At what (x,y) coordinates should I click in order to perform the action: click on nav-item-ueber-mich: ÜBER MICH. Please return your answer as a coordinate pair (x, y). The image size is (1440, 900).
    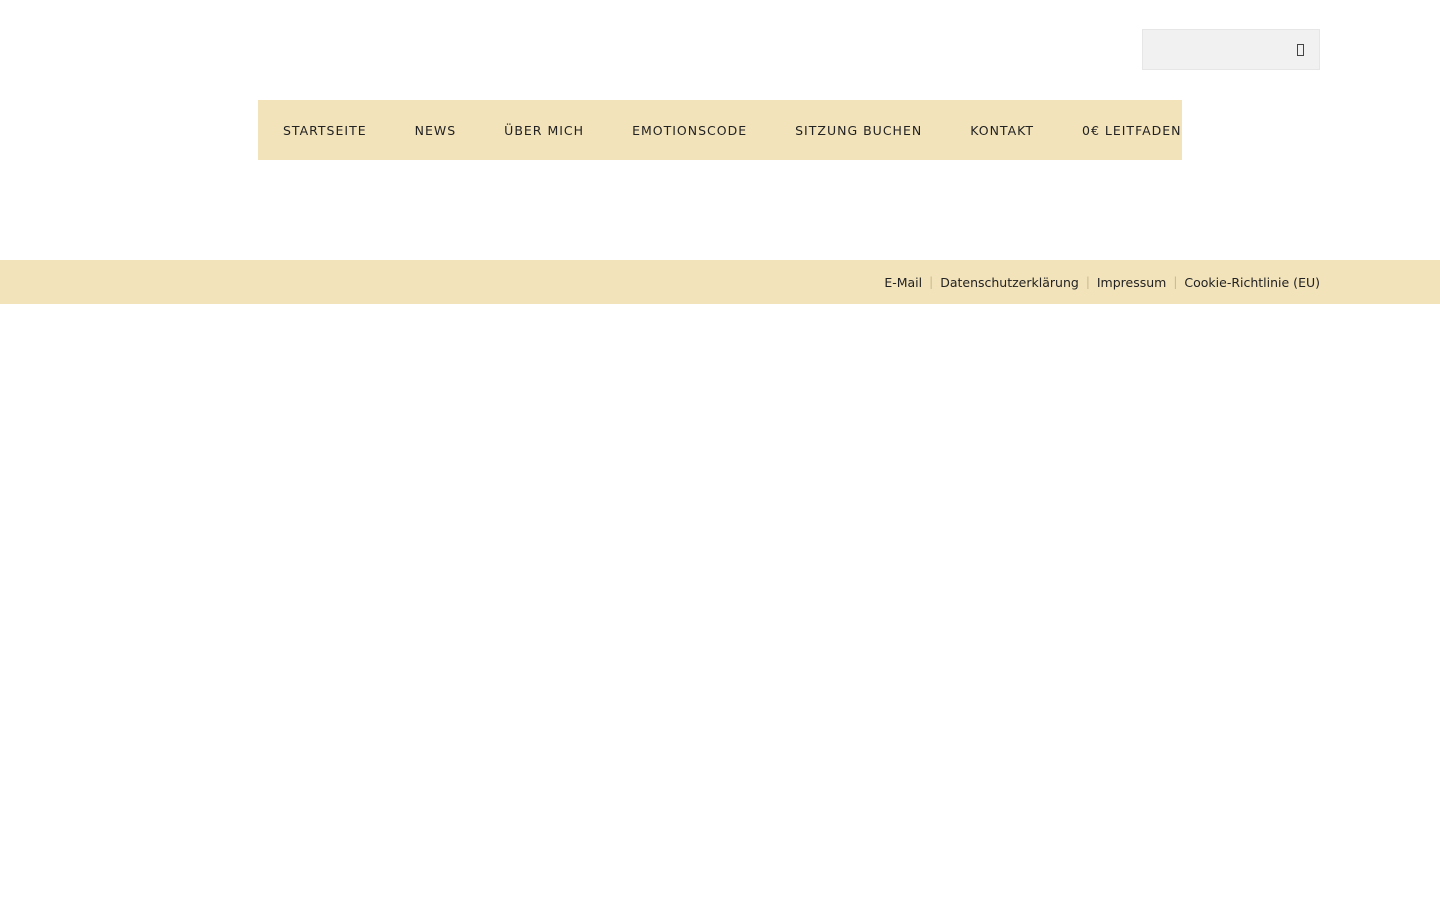
    Looking at the image, I should click on (544, 130).